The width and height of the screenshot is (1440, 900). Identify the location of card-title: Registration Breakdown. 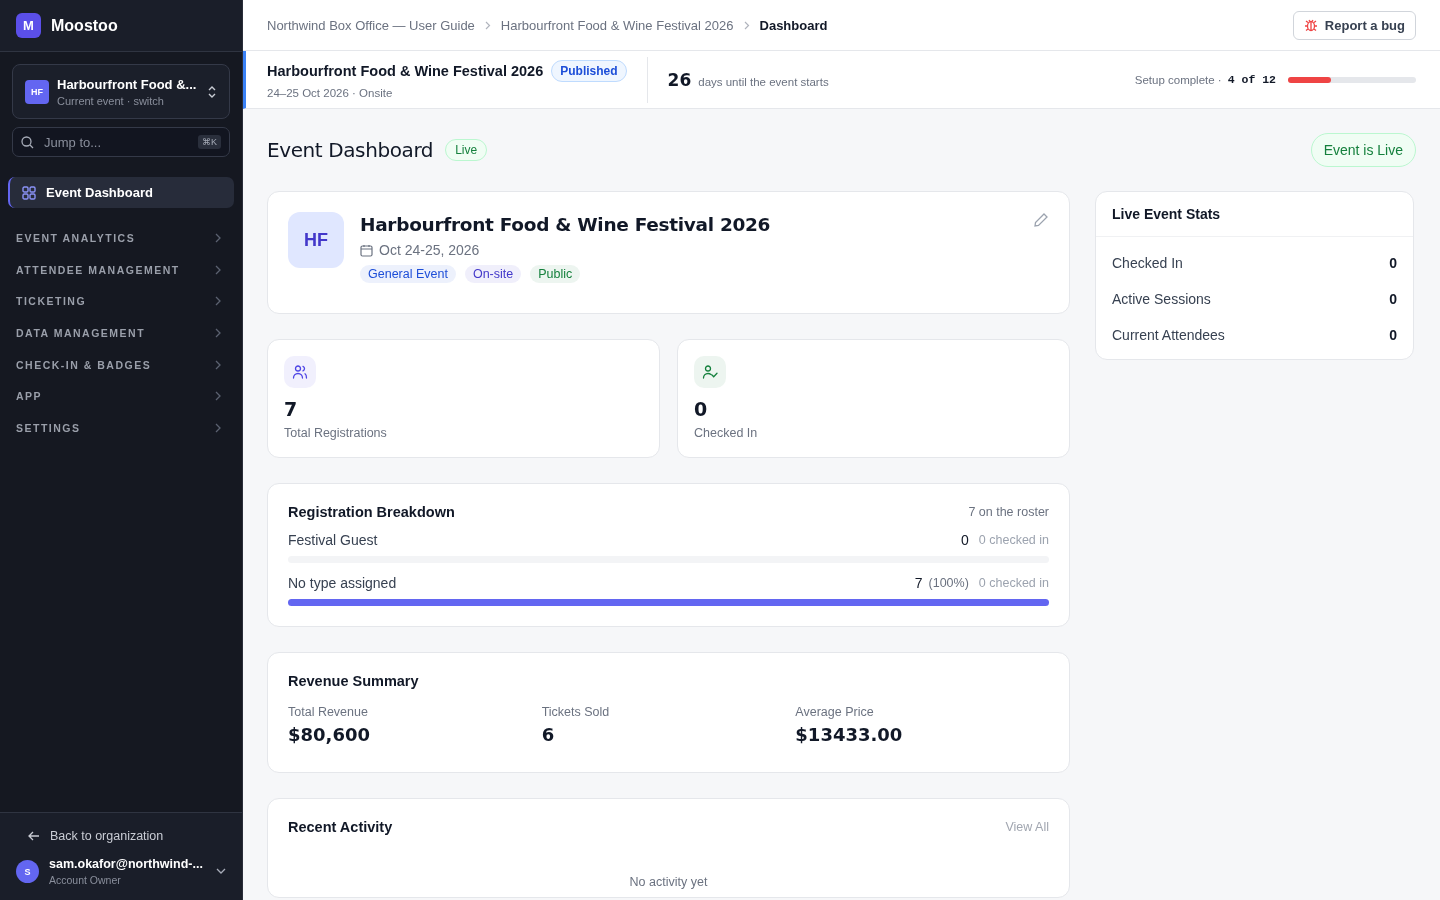
(371, 512).